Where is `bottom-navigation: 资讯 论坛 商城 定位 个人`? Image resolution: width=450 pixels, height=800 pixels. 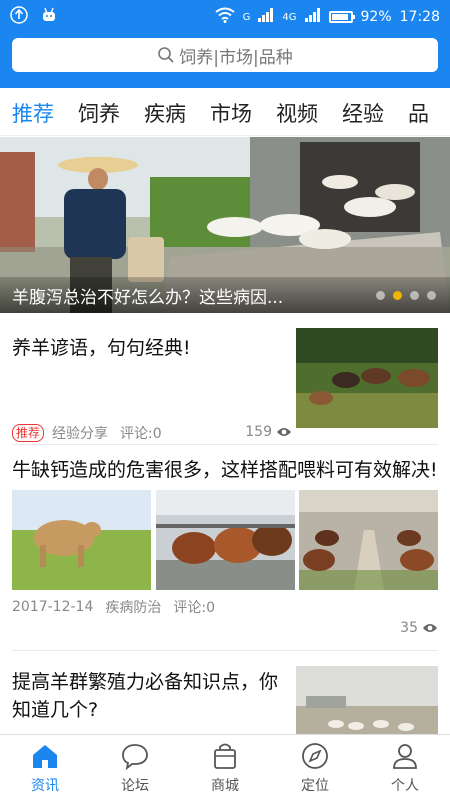
bottom-navigation: 资讯 论坛 商城 定位 个人 is located at coordinates (225, 767).